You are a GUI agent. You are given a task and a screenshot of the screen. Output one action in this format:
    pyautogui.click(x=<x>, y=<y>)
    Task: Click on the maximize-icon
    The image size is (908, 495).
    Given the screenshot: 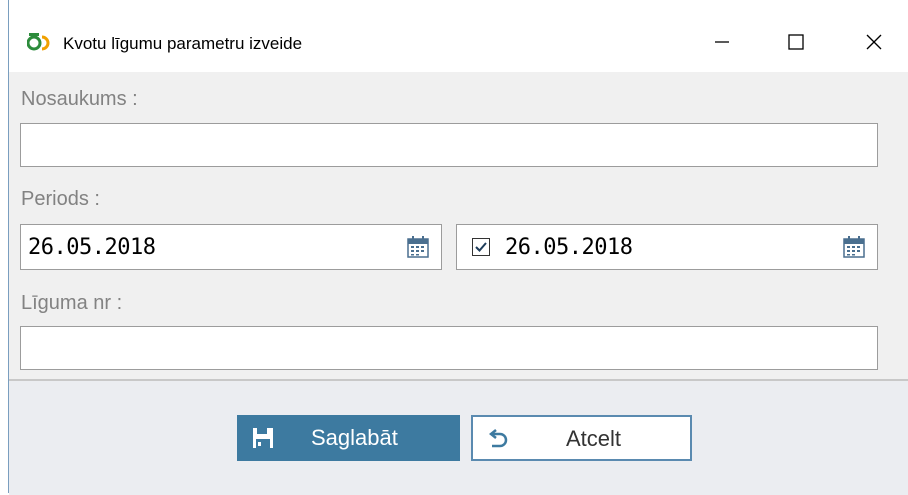 What is the action you would take?
    pyautogui.click(x=796, y=42)
    